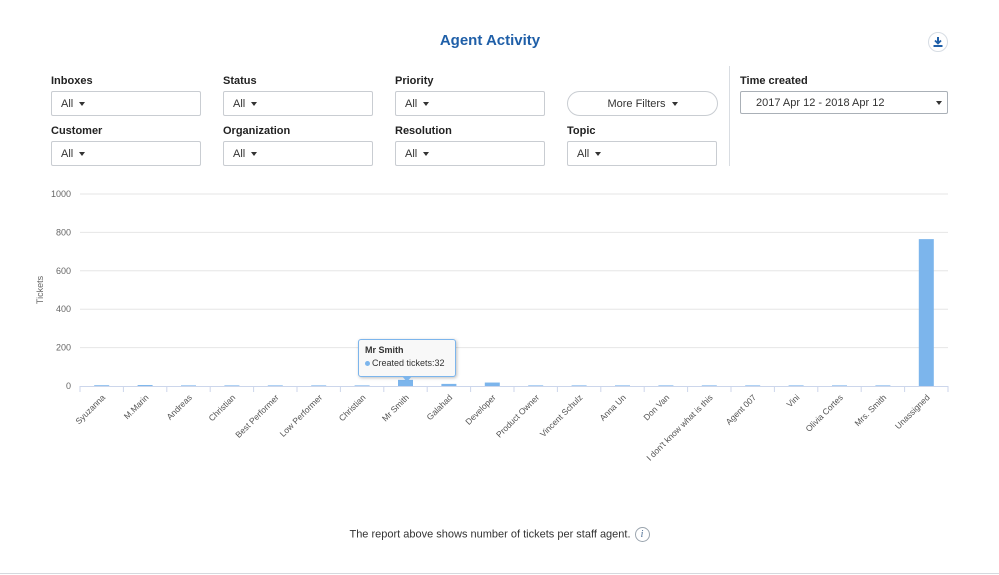  Describe the element at coordinates (440, 407) in the screenshot. I see `x-tick-label: Galahad` at that location.